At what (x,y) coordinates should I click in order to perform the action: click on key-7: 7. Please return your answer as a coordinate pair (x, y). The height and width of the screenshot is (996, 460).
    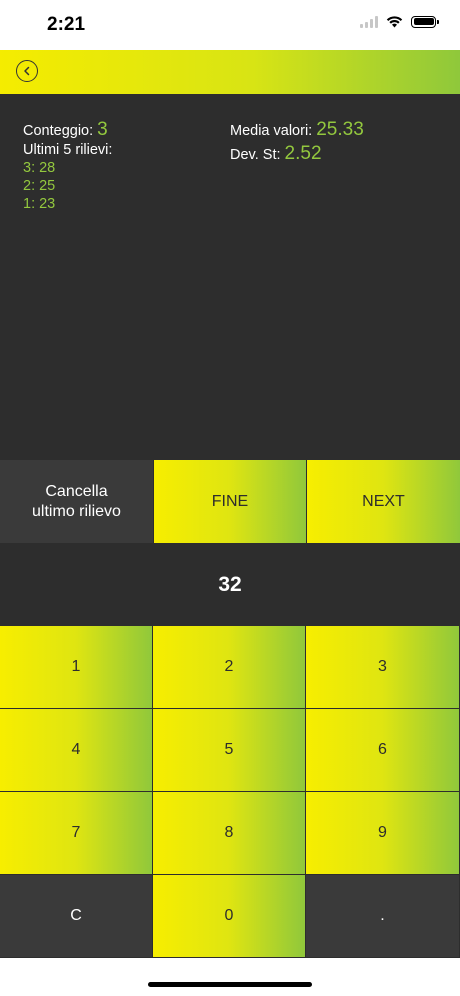
    Looking at the image, I should click on (76, 833).